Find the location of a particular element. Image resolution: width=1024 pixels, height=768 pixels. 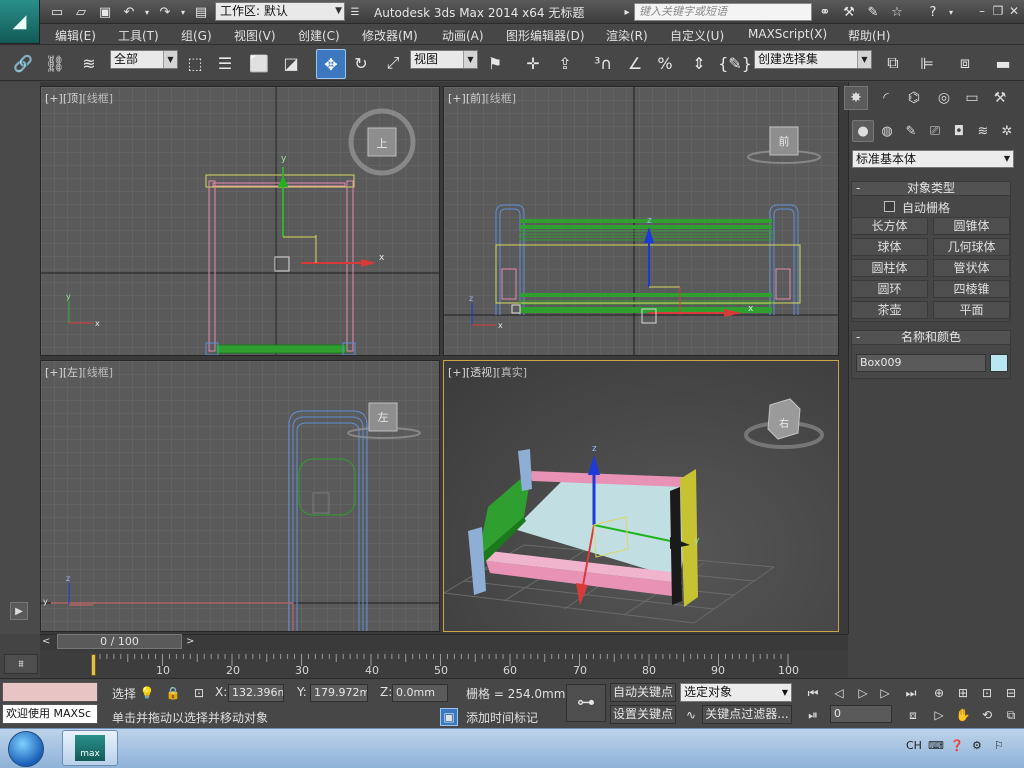

layer-manager-icon: ⧈ is located at coordinates (965, 63).